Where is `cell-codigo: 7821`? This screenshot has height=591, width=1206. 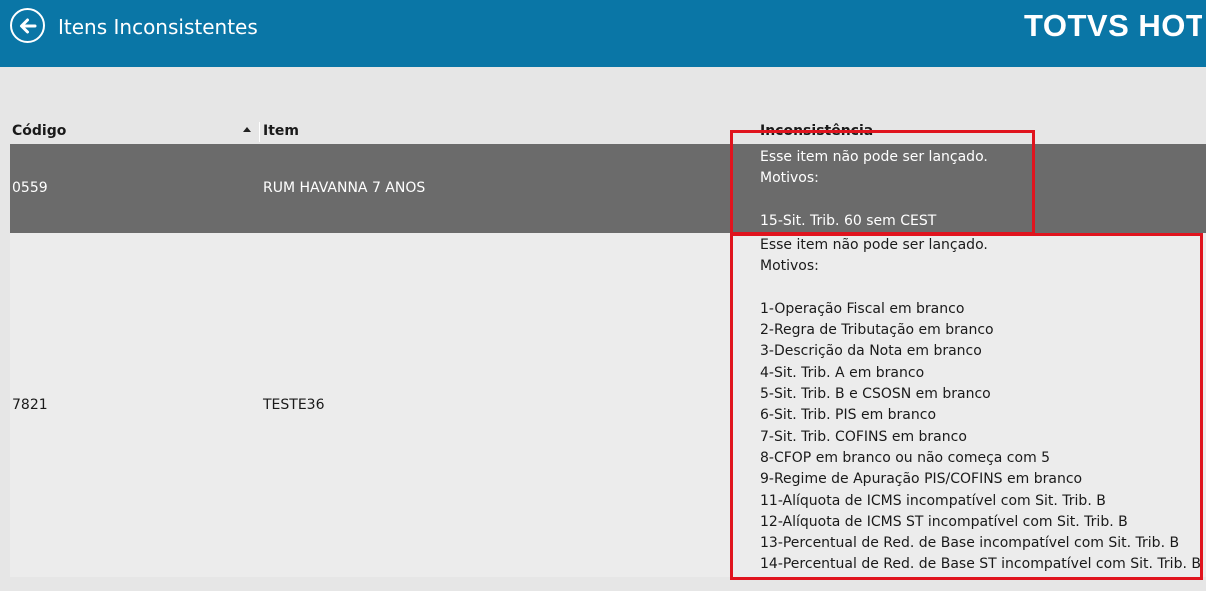 cell-codigo: 7821 is located at coordinates (30, 405).